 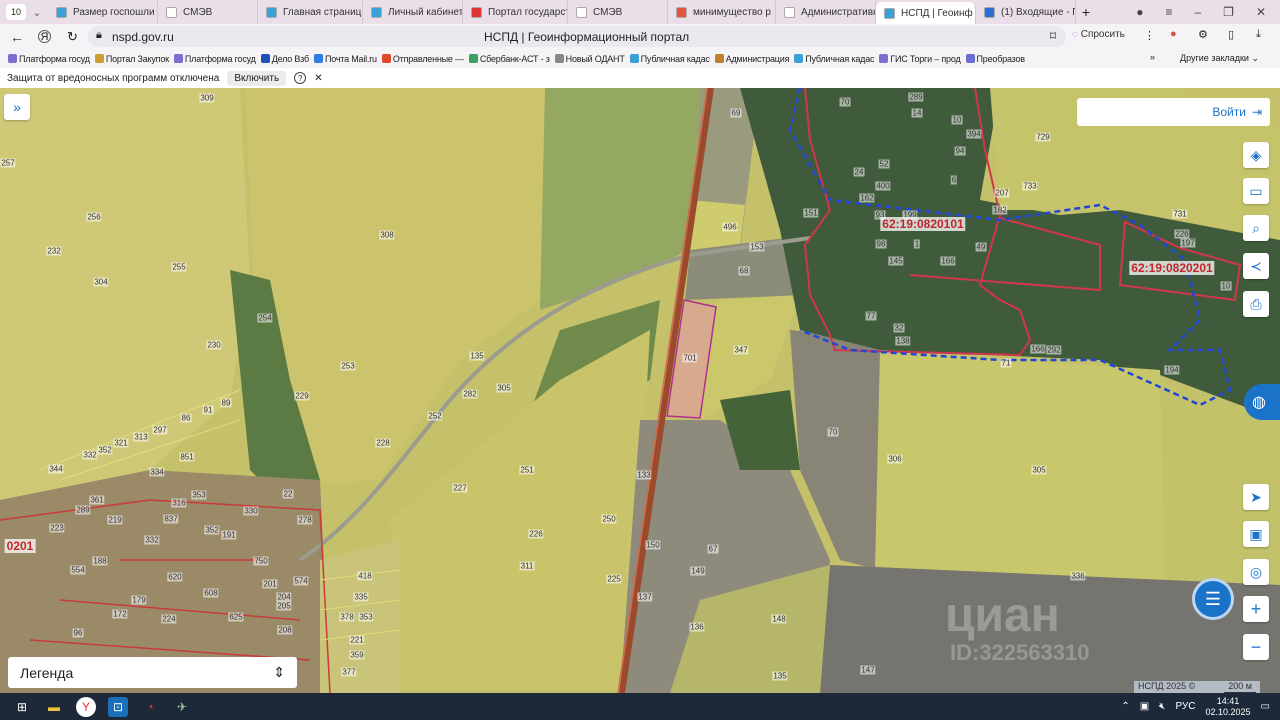 I want to click on parcel-label: 188, so click(x=100, y=561).